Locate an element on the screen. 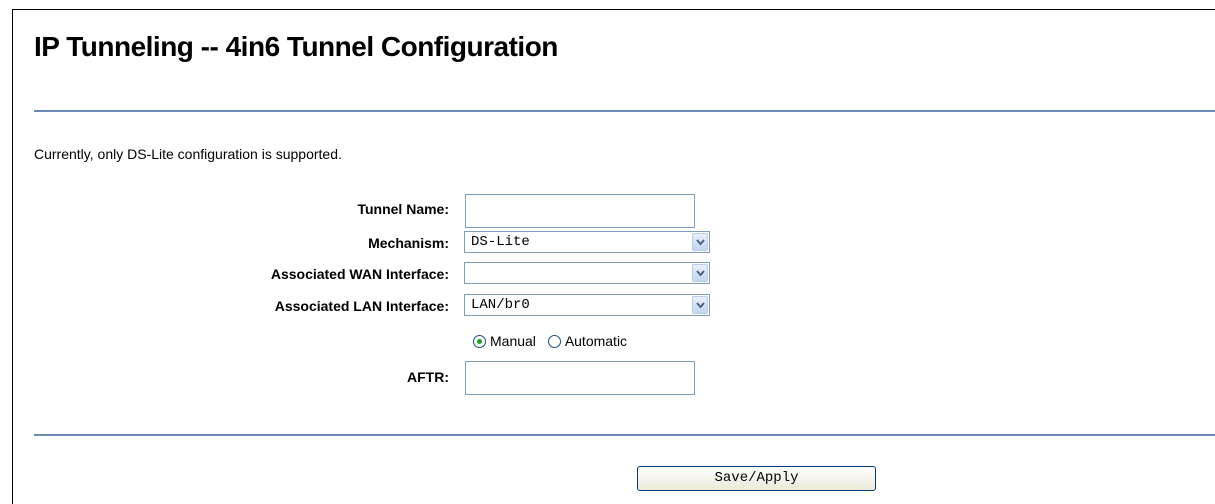  lan-interface-select: LAN/br0 is located at coordinates (587, 305).